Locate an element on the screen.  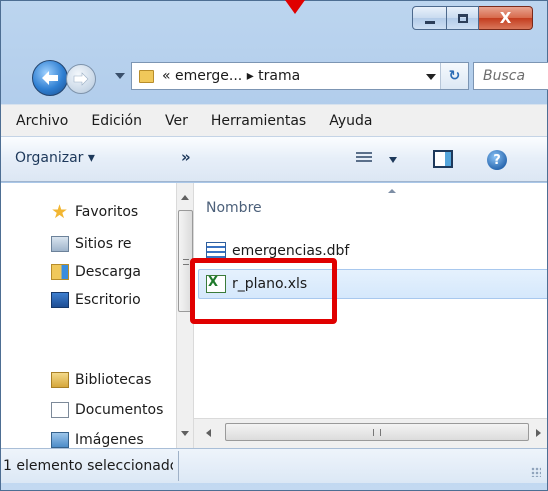
caption-buttons: X is located at coordinates (472, 18).